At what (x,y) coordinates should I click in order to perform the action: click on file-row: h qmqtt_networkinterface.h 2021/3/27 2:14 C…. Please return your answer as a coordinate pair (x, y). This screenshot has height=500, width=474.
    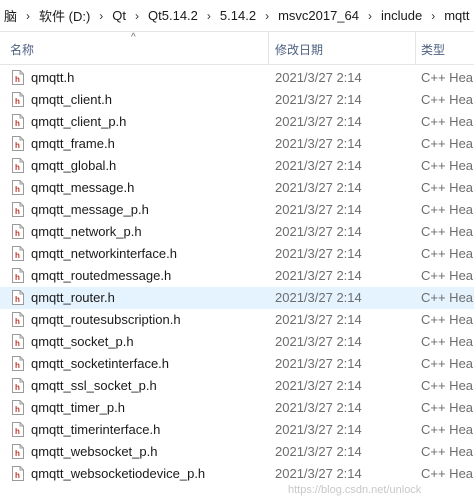
    Looking at the image, I should click on (237, 254).